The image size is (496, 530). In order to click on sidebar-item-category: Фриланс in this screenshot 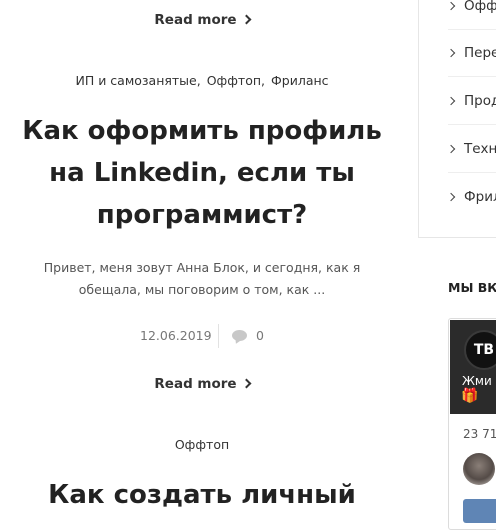, I will do `click(472, 197)`.